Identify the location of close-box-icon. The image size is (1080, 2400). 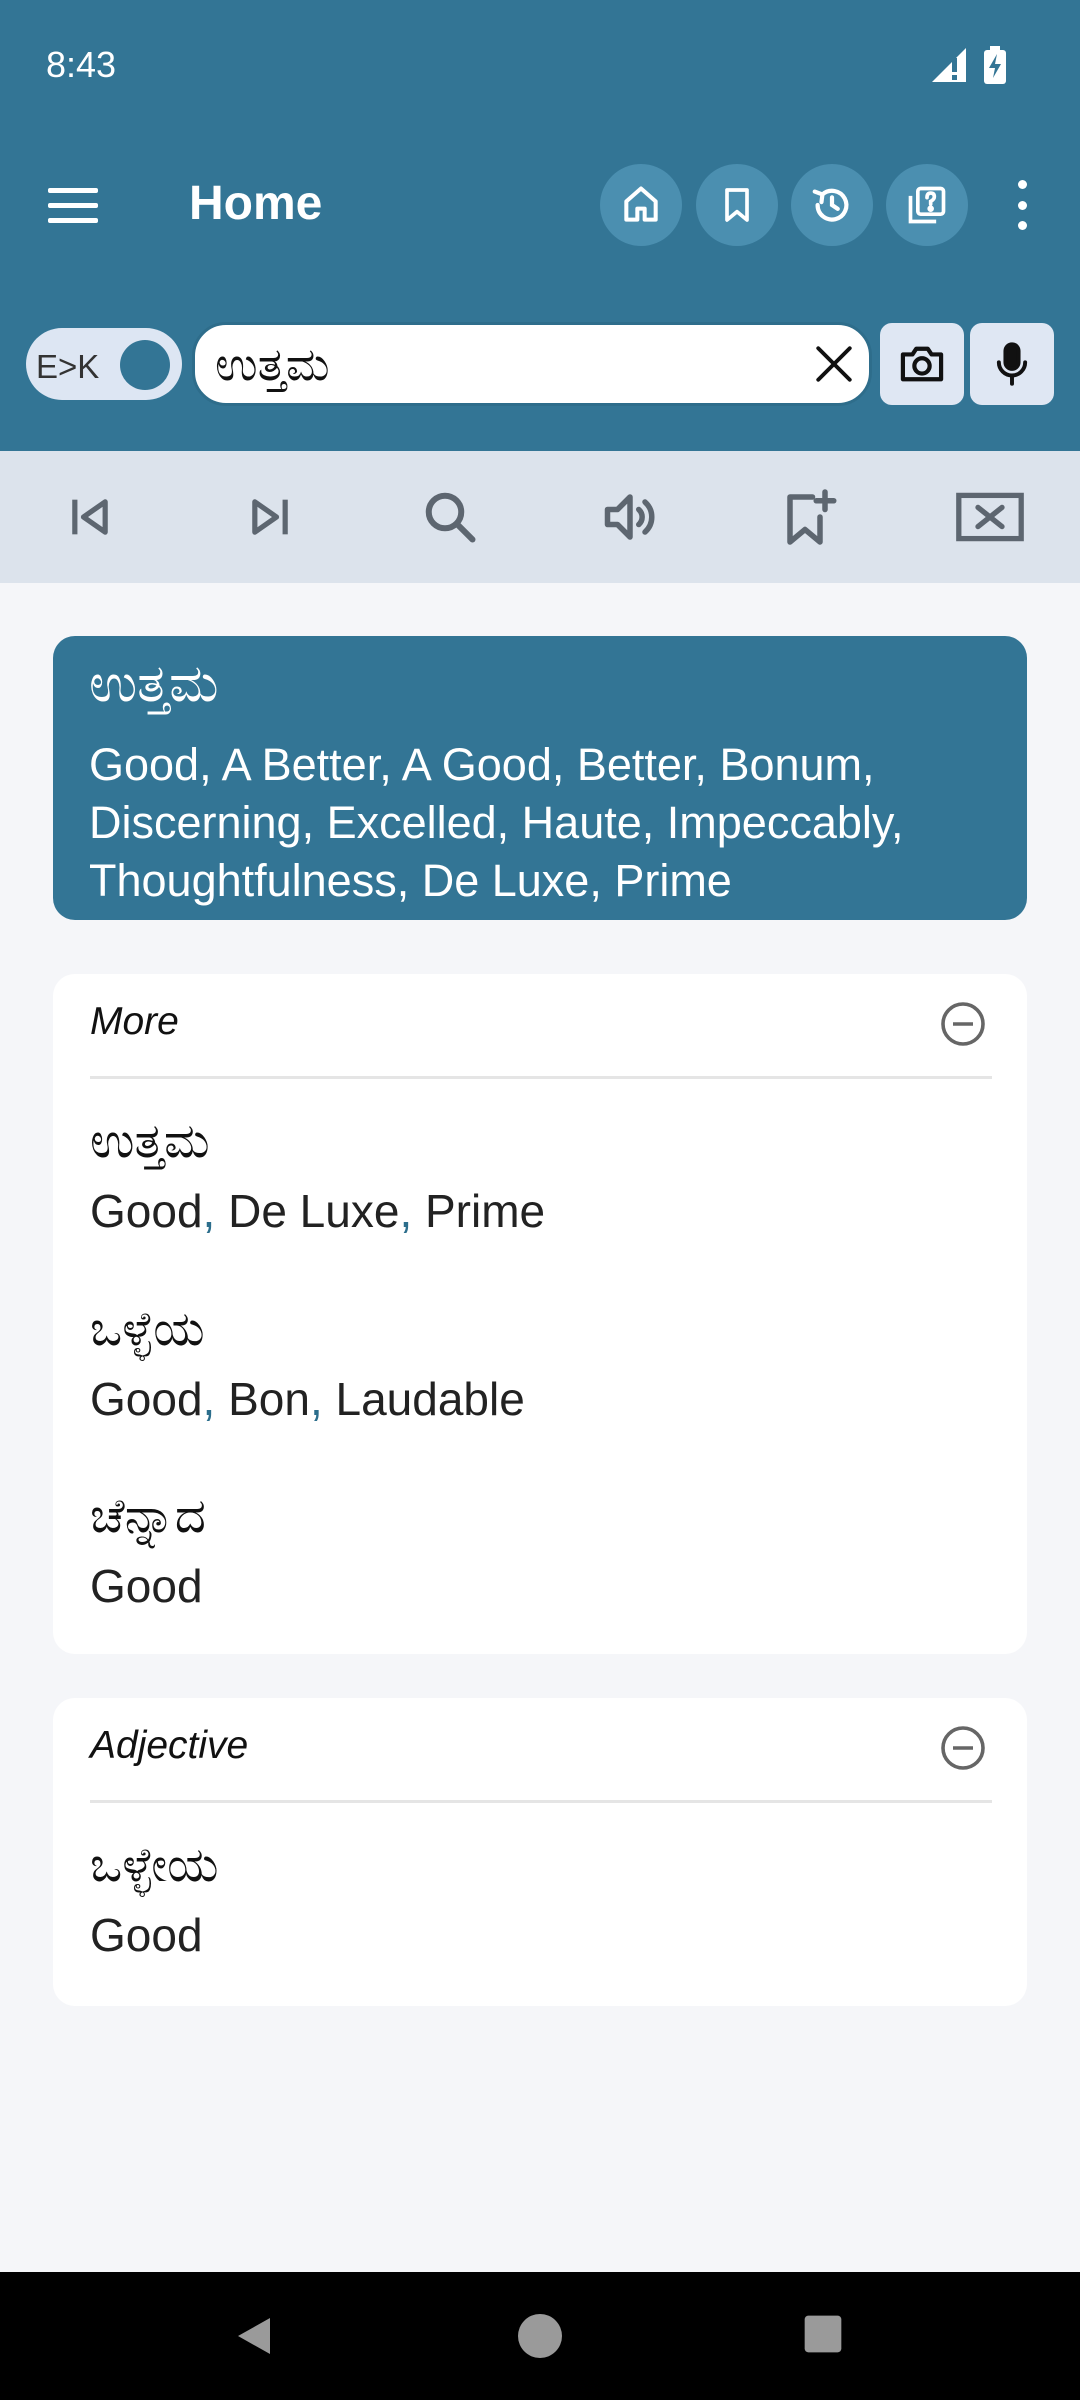
(990, 517).